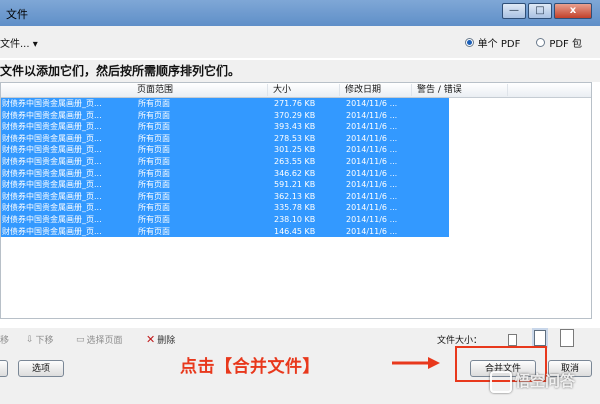 The height and width of the screenshot is (404, 600). I want to click on size-cell: 393.43 KB, so click(295, 127).